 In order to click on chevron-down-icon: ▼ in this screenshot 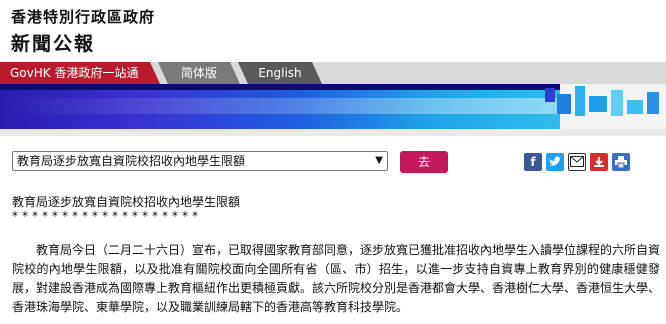, I will do `click(379, 160)`.